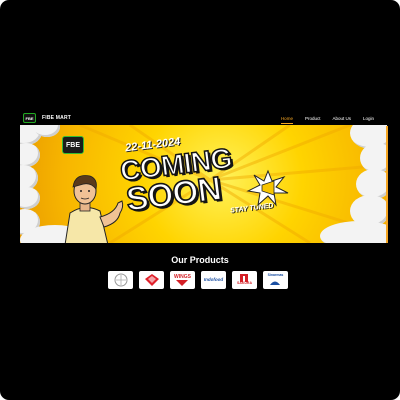 This screenshot has width=400, height=400. I want to click on grey-emblem-logo-icon, so click(120, 280).